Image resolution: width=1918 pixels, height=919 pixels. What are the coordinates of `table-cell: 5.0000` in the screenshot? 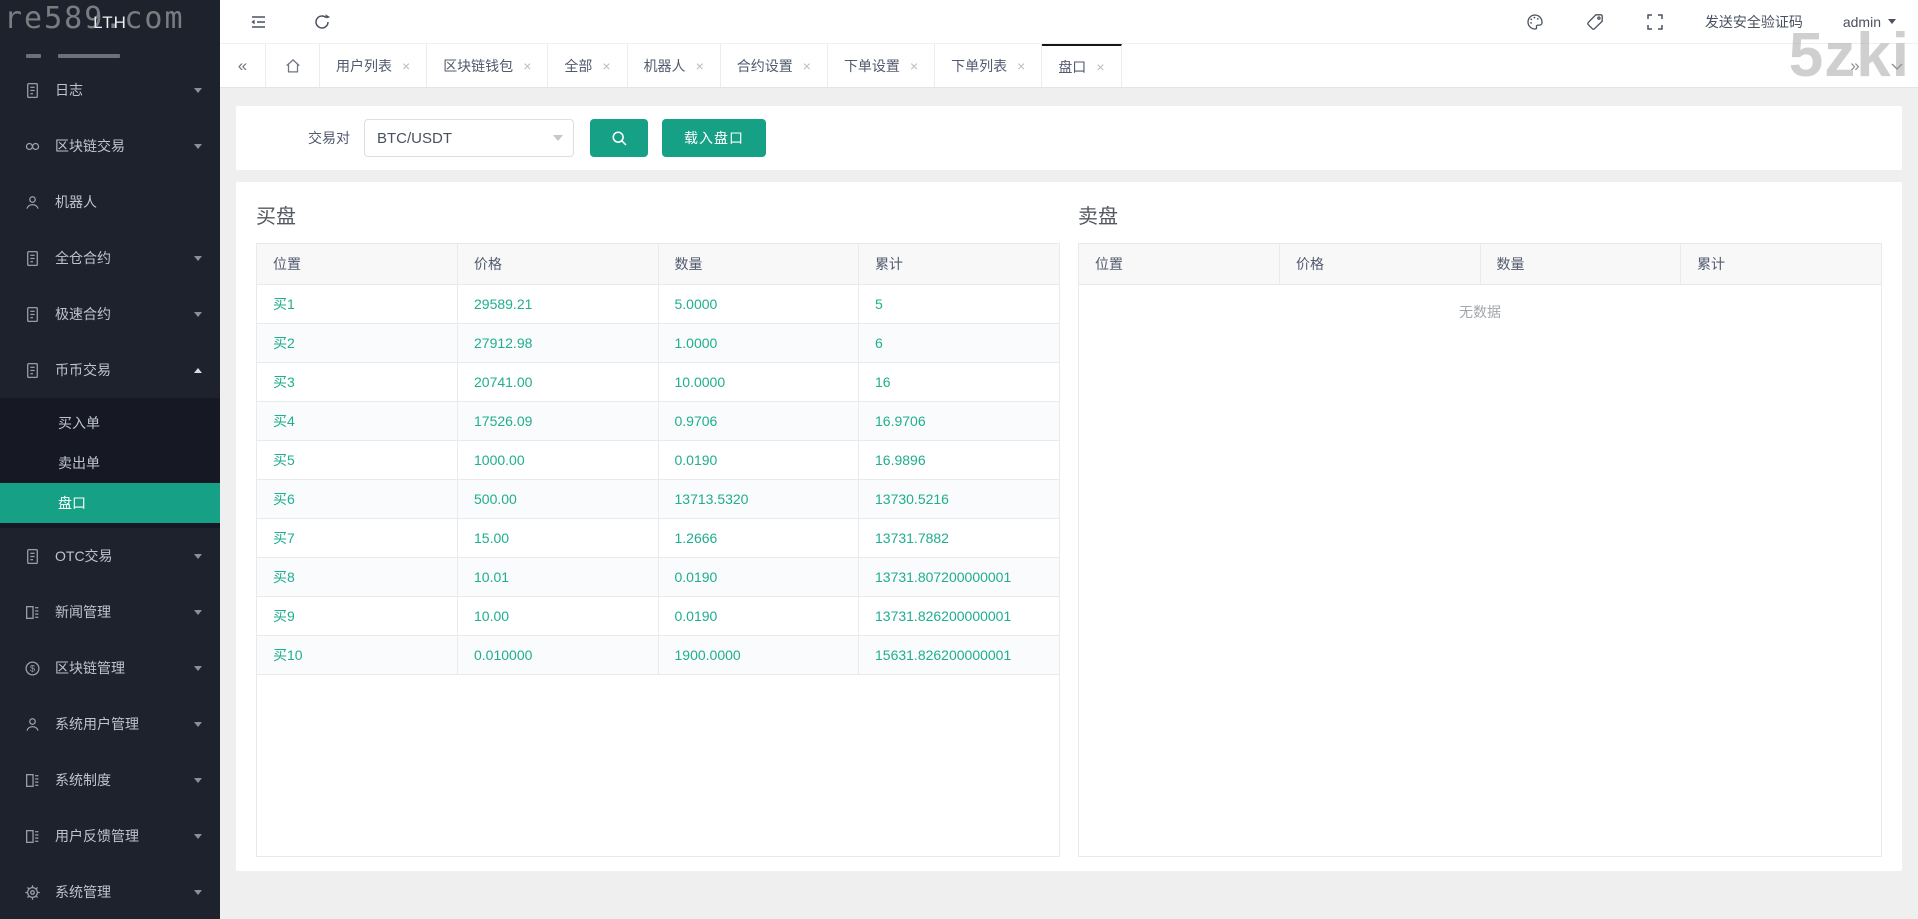 It's located at (758, 304).